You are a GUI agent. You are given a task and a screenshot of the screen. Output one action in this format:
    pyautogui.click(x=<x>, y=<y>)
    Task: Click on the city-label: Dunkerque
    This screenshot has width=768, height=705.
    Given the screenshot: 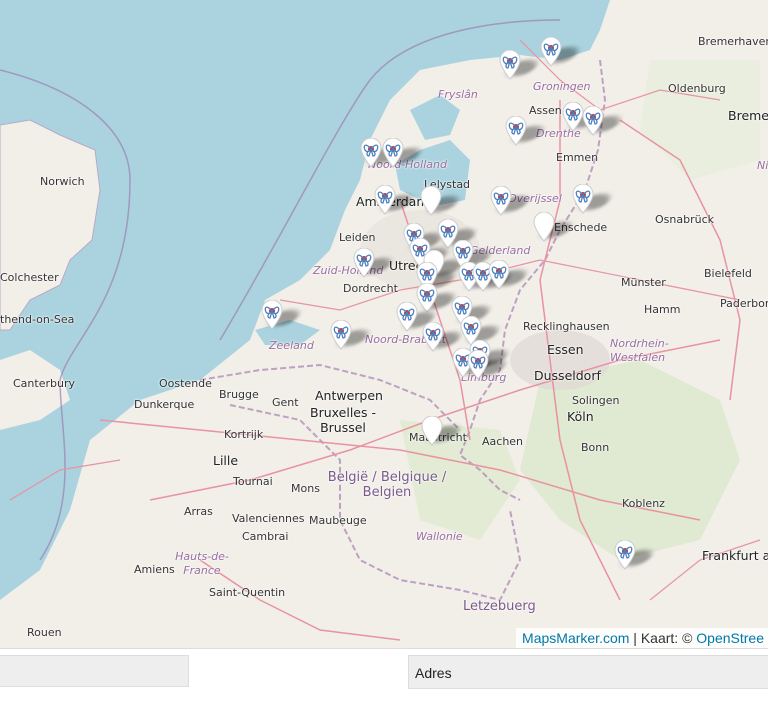 What is the action you would take?
    pyautogui.click(x=164, y=404)
    